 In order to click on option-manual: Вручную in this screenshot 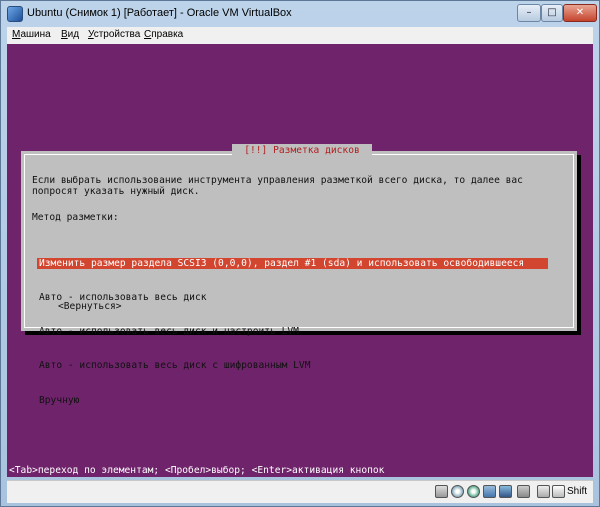, I will do `click(292, 400)`.